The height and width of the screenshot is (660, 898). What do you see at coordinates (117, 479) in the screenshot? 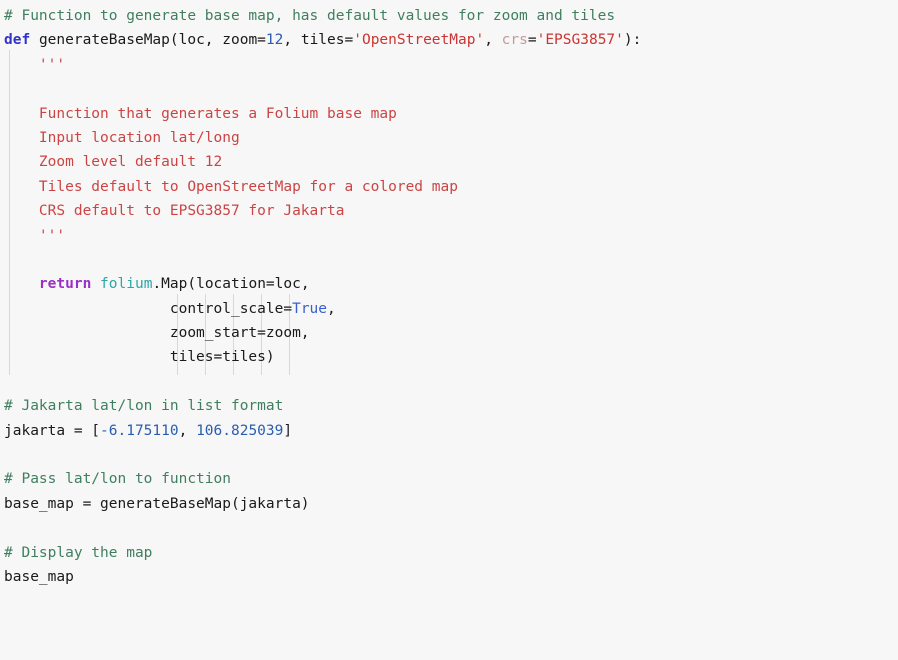
I see `code-token-comment: # Pass lat/lon to function` at bounding box center [117, 479].